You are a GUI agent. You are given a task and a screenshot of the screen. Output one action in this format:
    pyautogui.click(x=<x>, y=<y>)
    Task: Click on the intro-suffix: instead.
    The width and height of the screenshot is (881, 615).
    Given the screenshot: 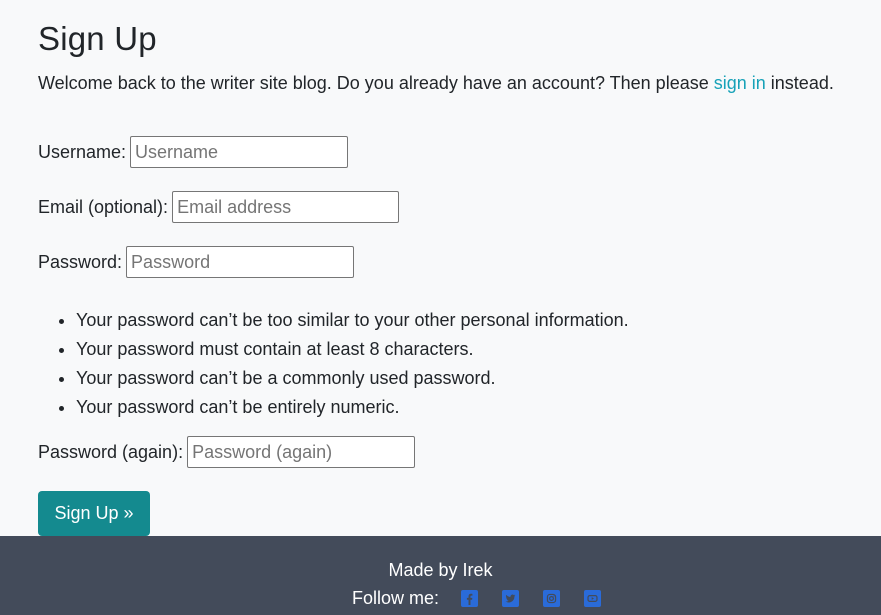 What is the action you would take?
    pyautogui.click(x=802, y=83)
    